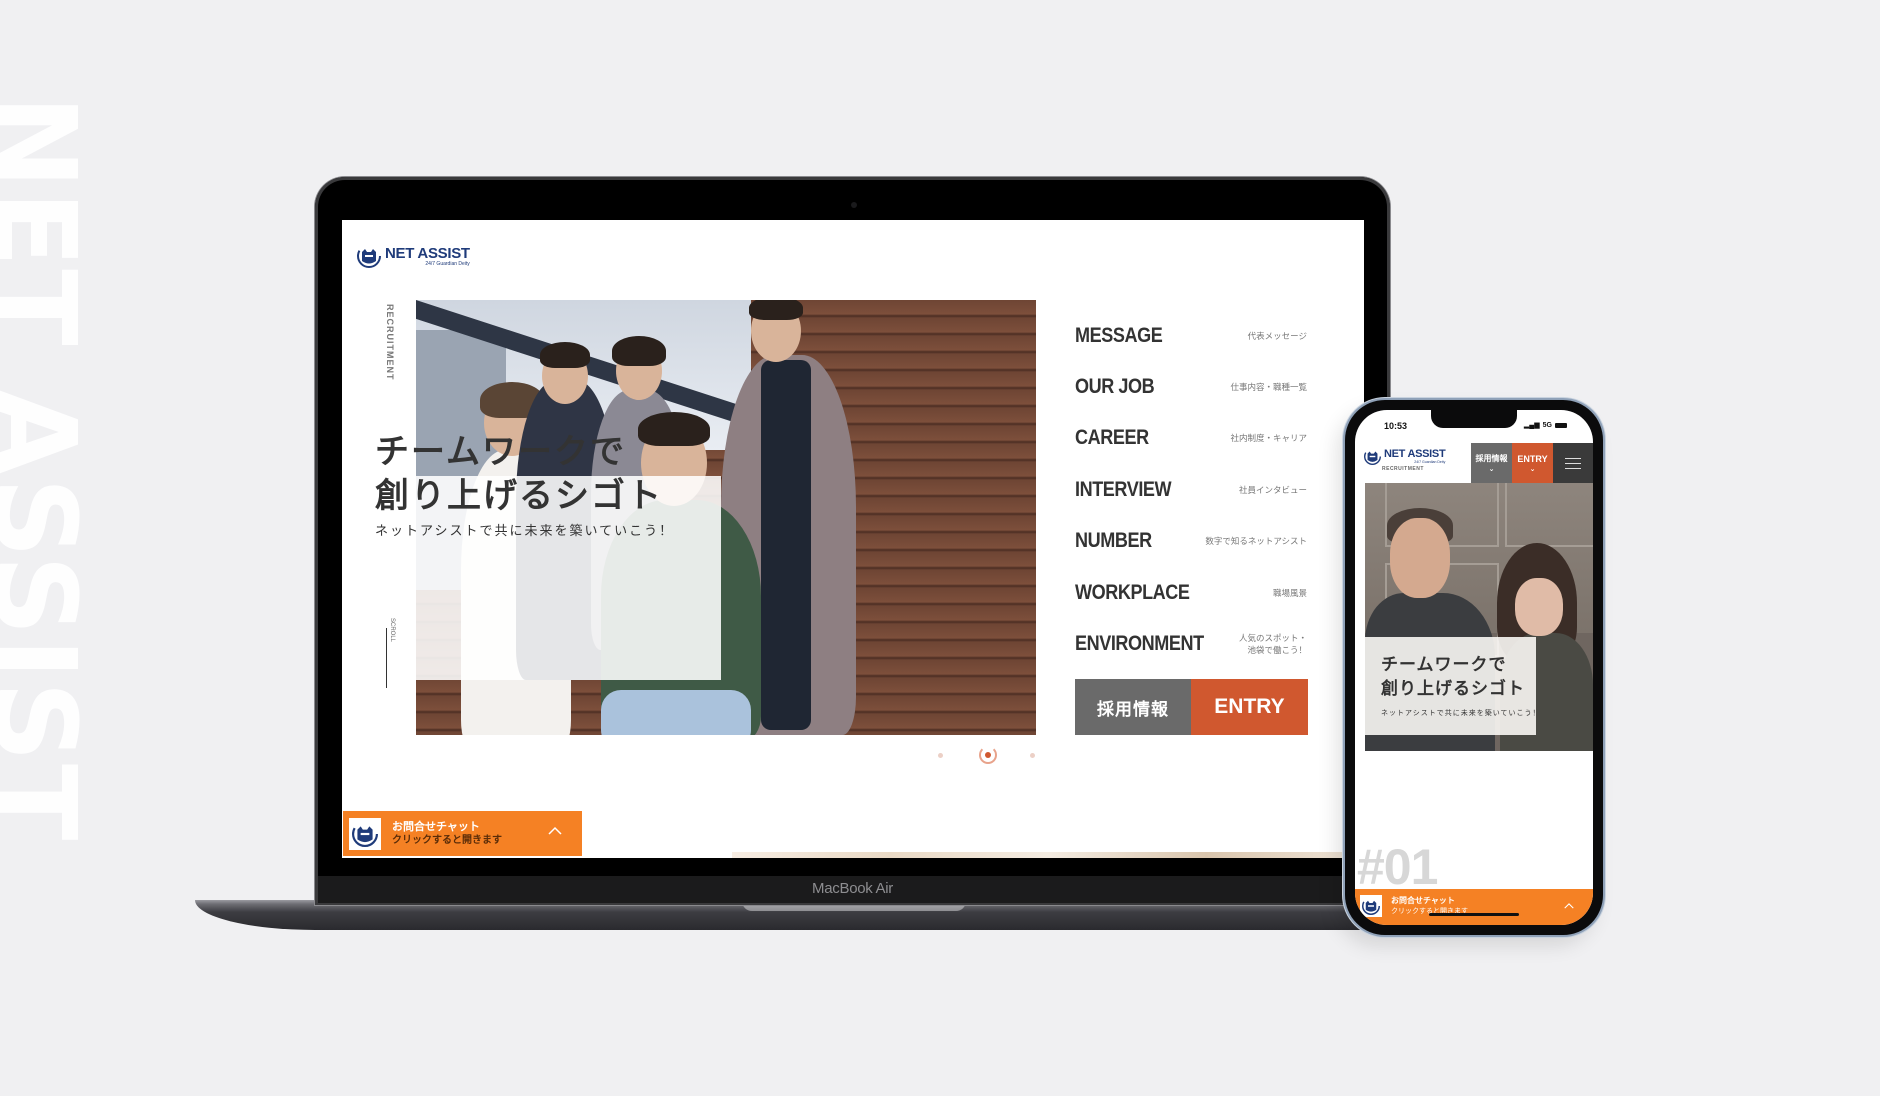 The width and height of the screenshot is (1880, 1096). I want to click on laptop-camera, so click(854, 205).